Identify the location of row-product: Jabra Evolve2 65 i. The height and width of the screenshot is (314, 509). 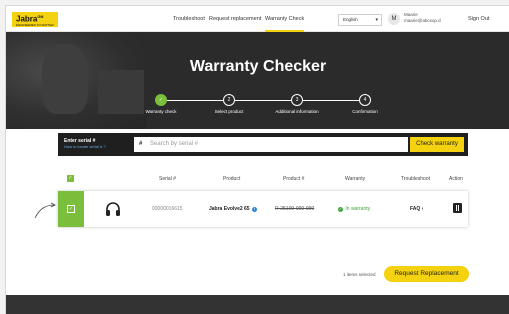
(233, 209).